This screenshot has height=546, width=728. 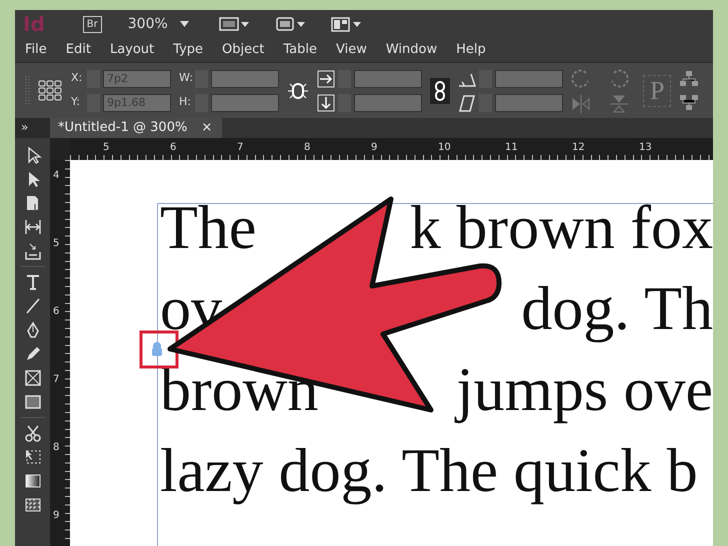 I want to click on line-tool-icon, so click(x=33, y=306).